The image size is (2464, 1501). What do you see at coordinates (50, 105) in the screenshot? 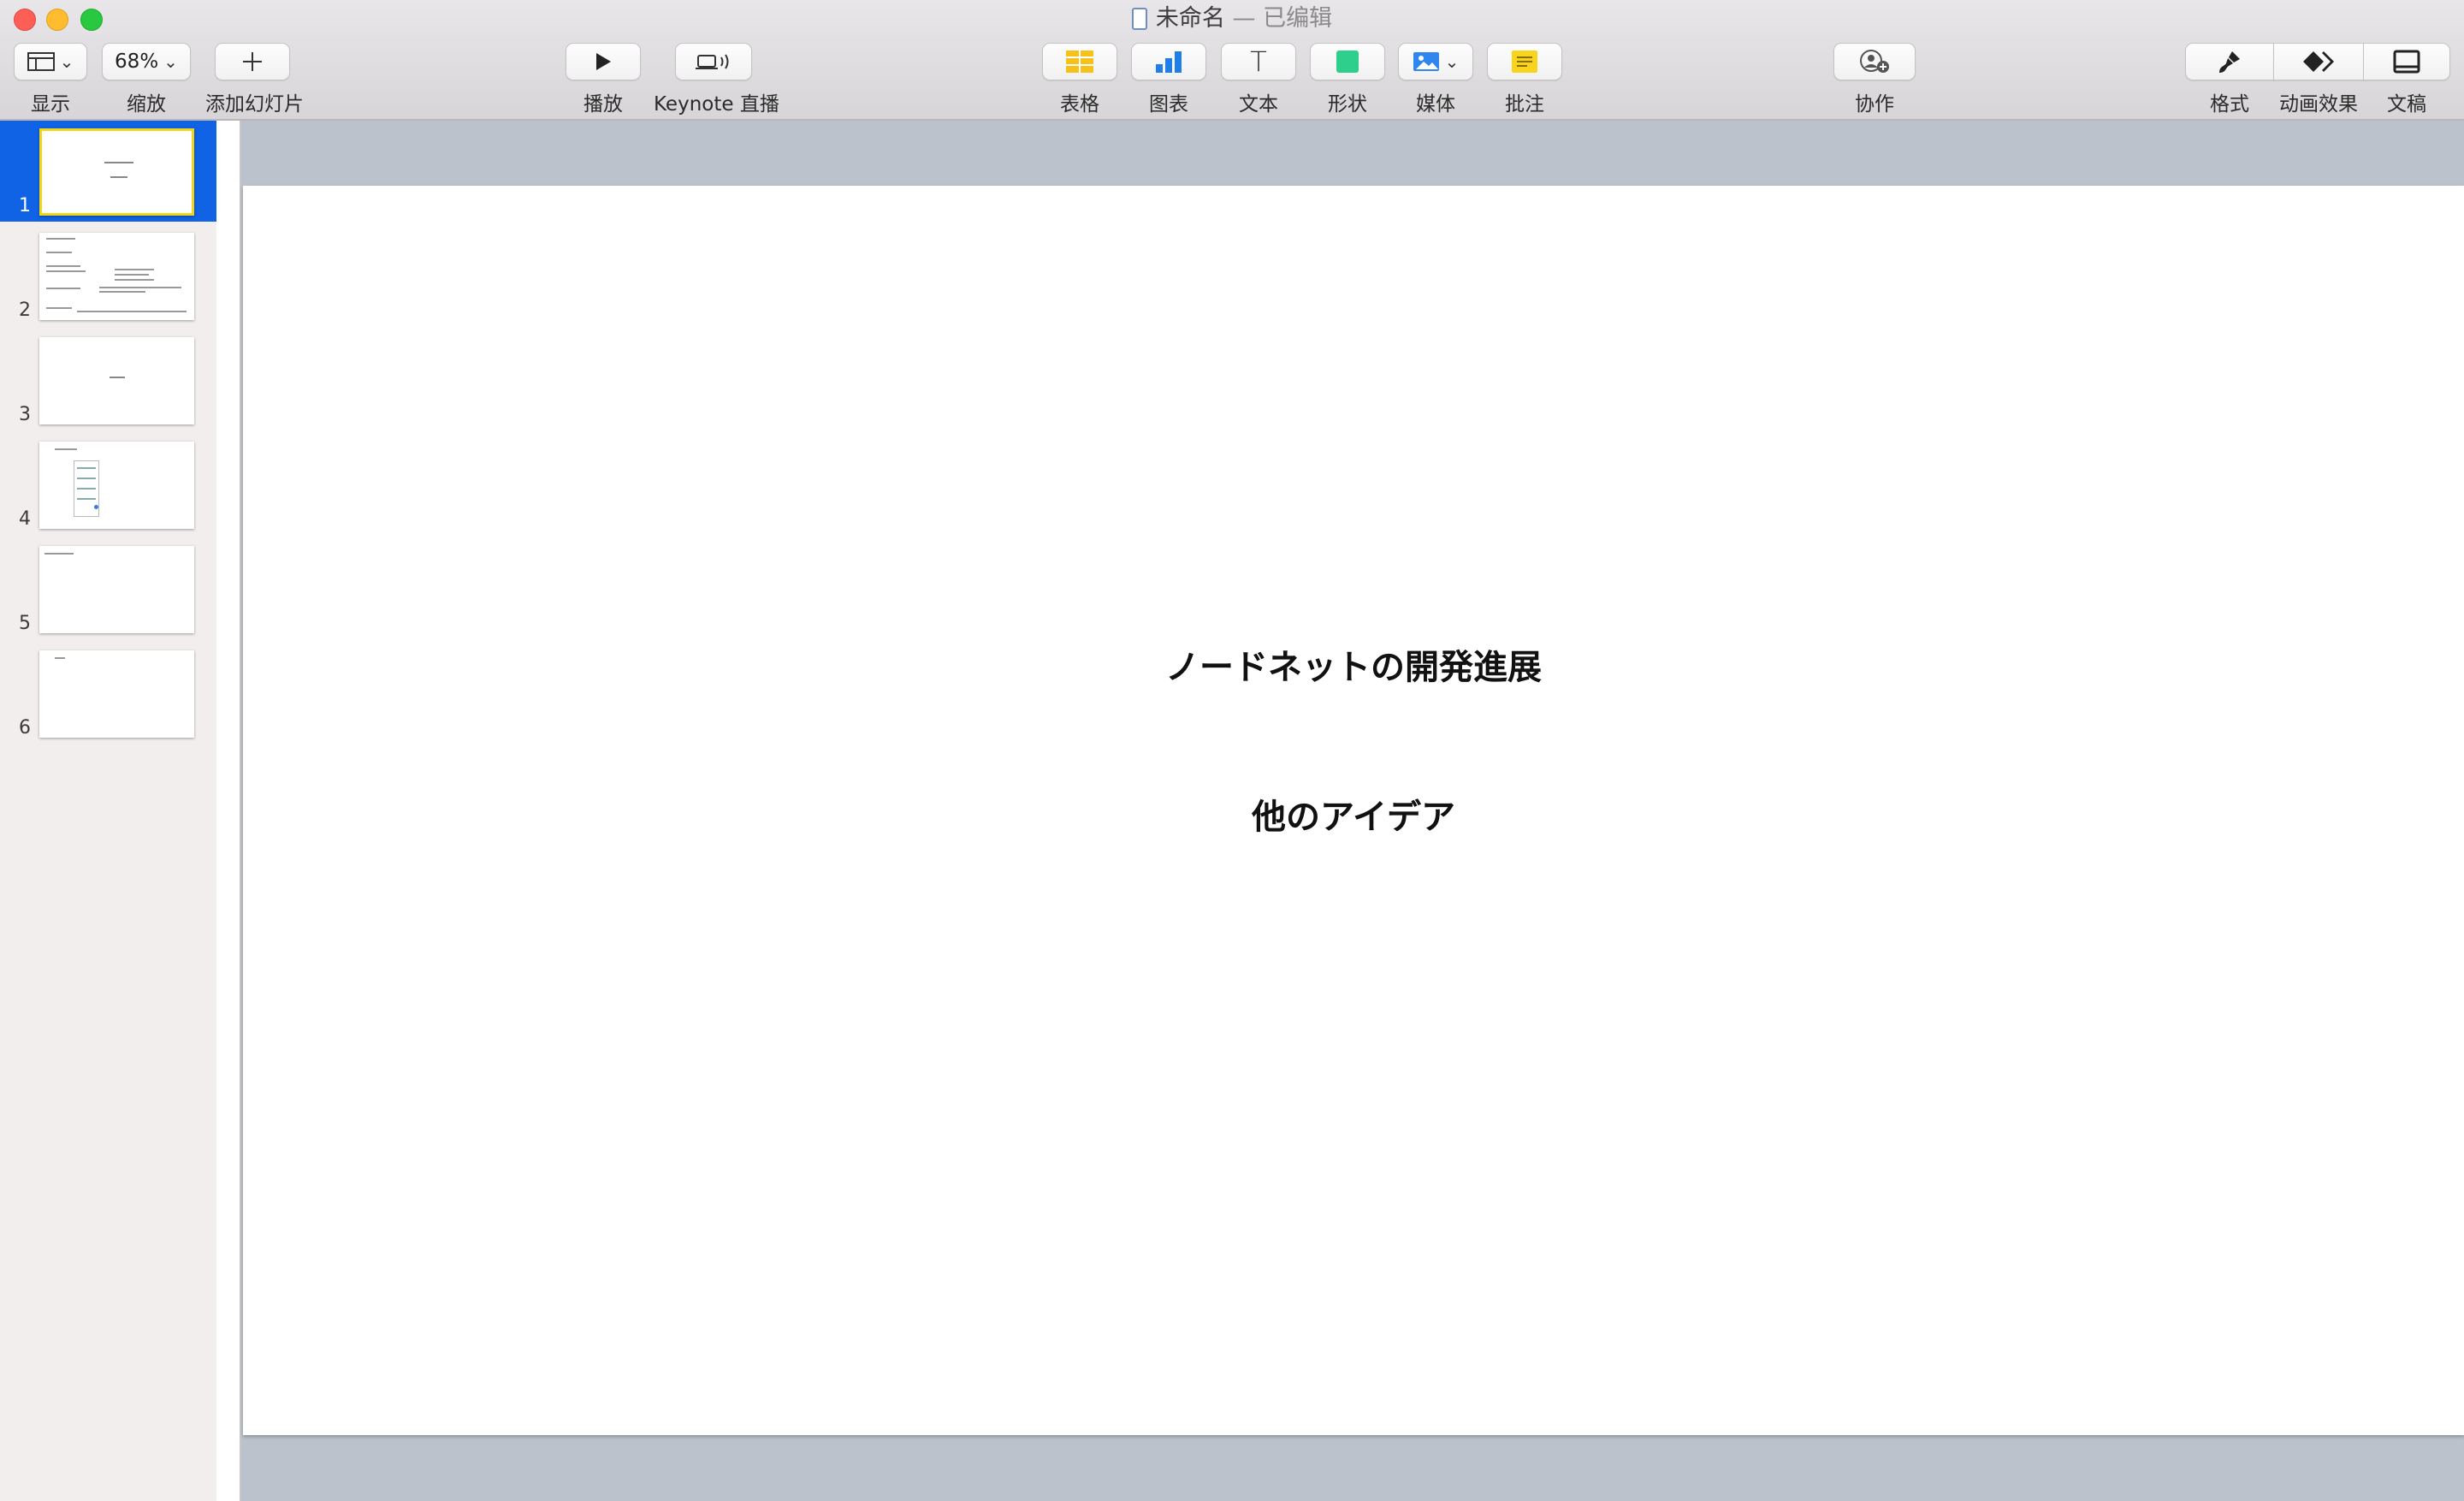
I see `view-label: 显示` at bounding box center [50, 105].